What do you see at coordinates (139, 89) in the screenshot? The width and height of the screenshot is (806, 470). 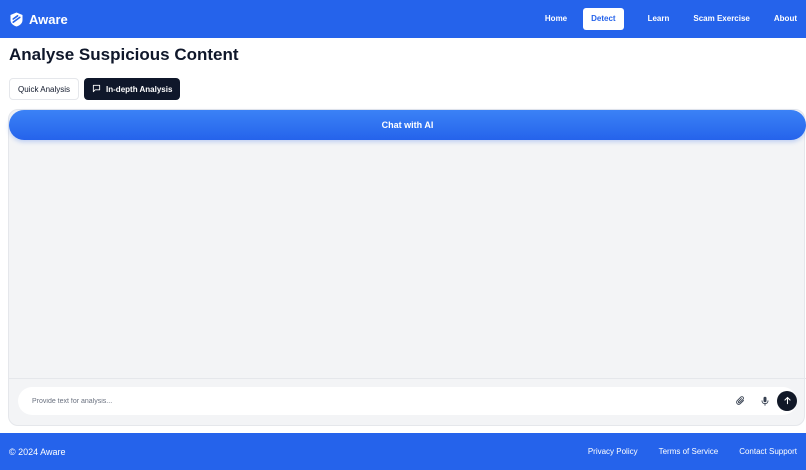 I see `tab-label: In-depth Analysis` at bounding box center [139, 89].